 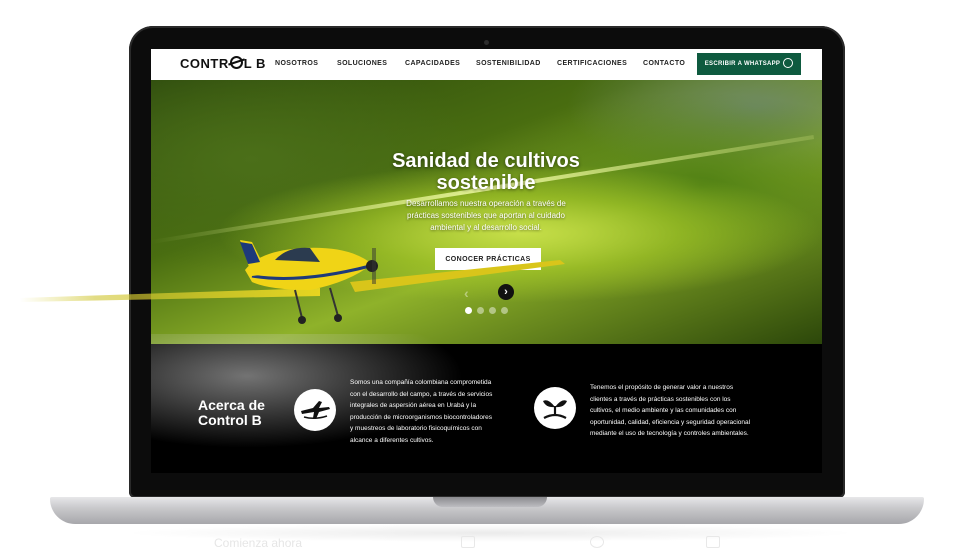 What do you see at coordinates (592, 63) in the screenshot?
I see `nav-item-certificaciones: CERTIFICACIONES` at bounding box center [592, 63].